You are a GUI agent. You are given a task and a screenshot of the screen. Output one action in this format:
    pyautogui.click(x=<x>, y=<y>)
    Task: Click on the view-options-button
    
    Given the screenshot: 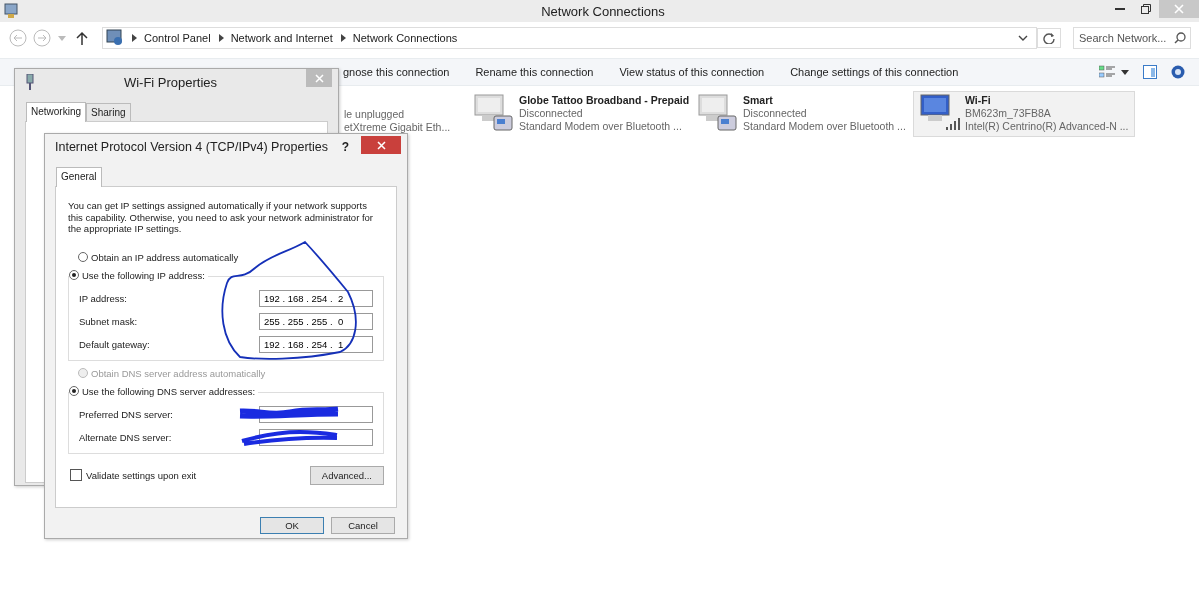 What is the action you would take?
    pyautogui.click(x=1114, y=72)
    